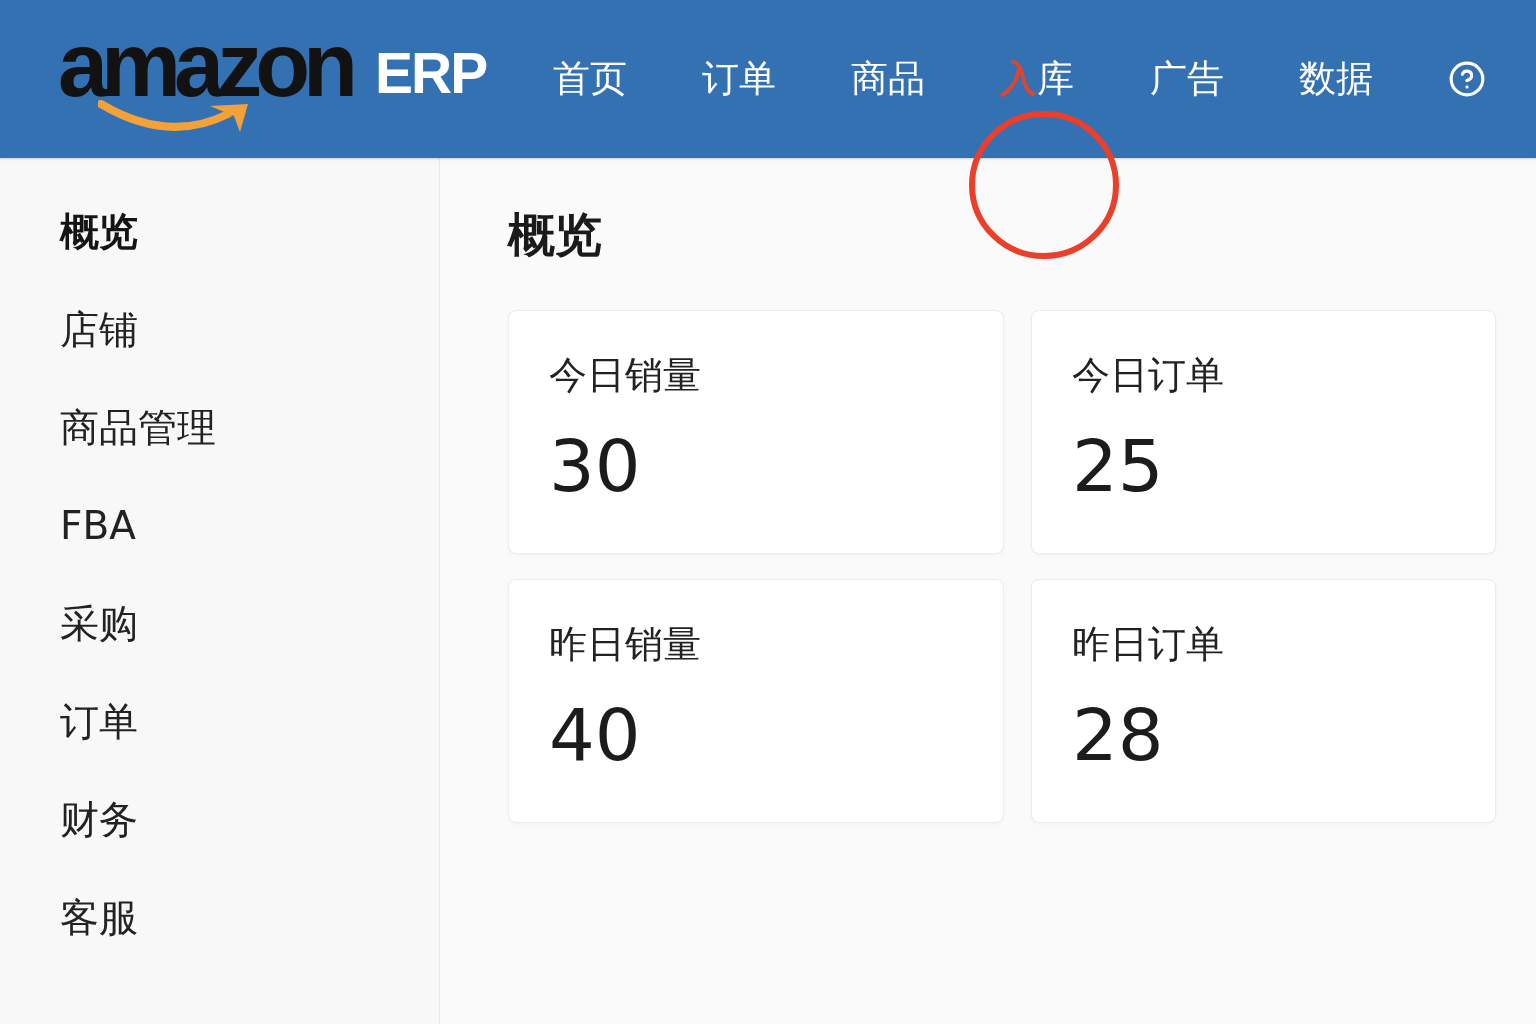 This screenshot has height=1024, width=1536. I want to click on nav-link: 广告, so click(1186, 79).